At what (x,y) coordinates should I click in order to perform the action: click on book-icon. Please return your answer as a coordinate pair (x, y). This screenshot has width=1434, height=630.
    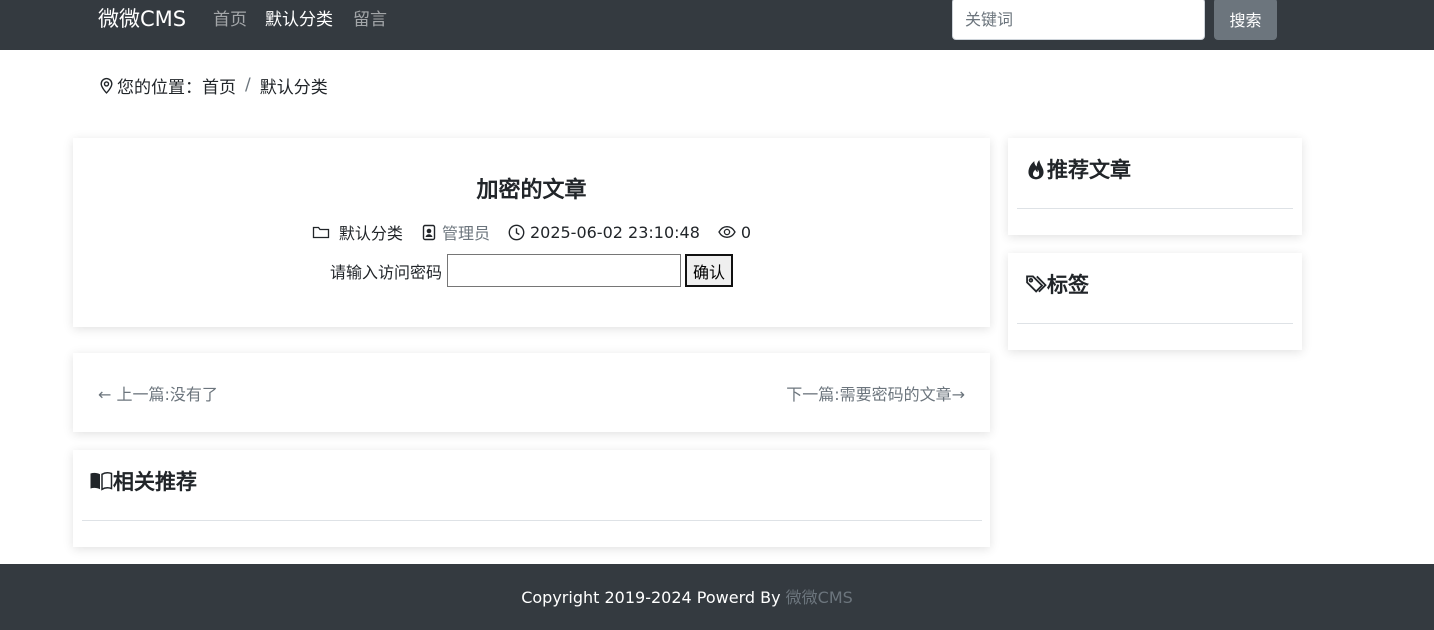
    Looking at the image, I should click on (101, 481).